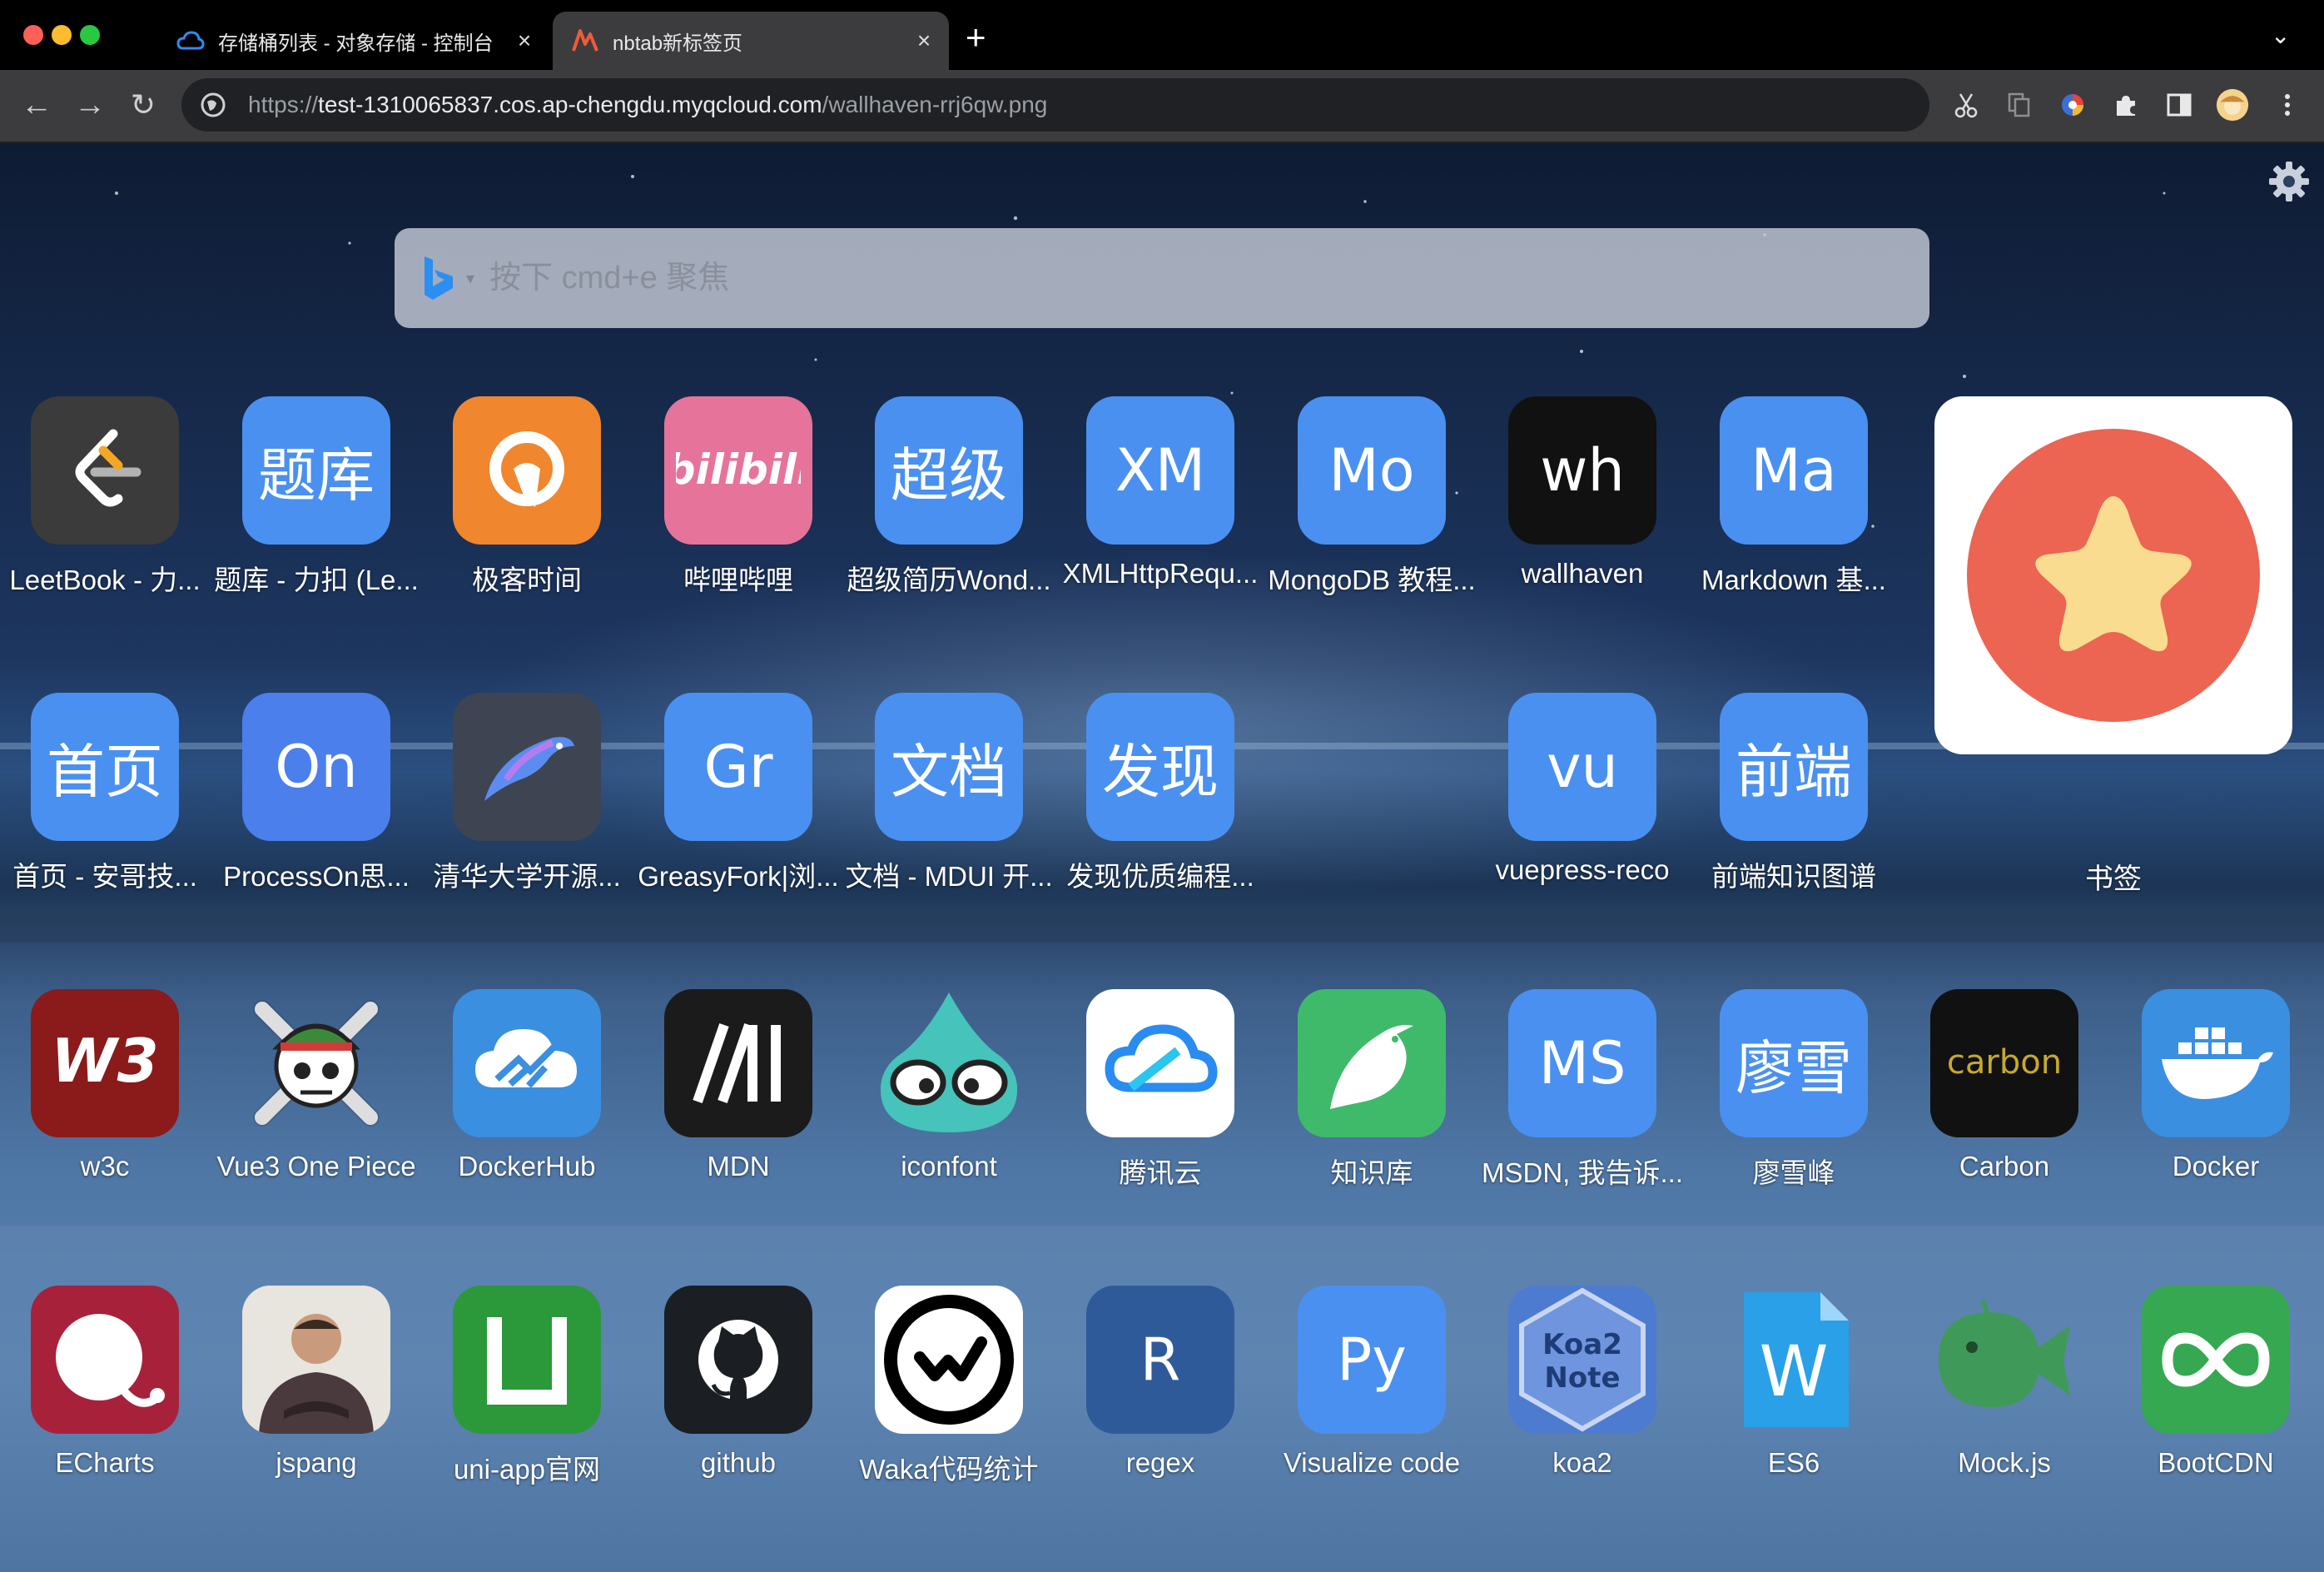 Image resolution: width=2324 pixels, height=1572 pixels. I want to click on profile-avatar, so click(2232, 105).